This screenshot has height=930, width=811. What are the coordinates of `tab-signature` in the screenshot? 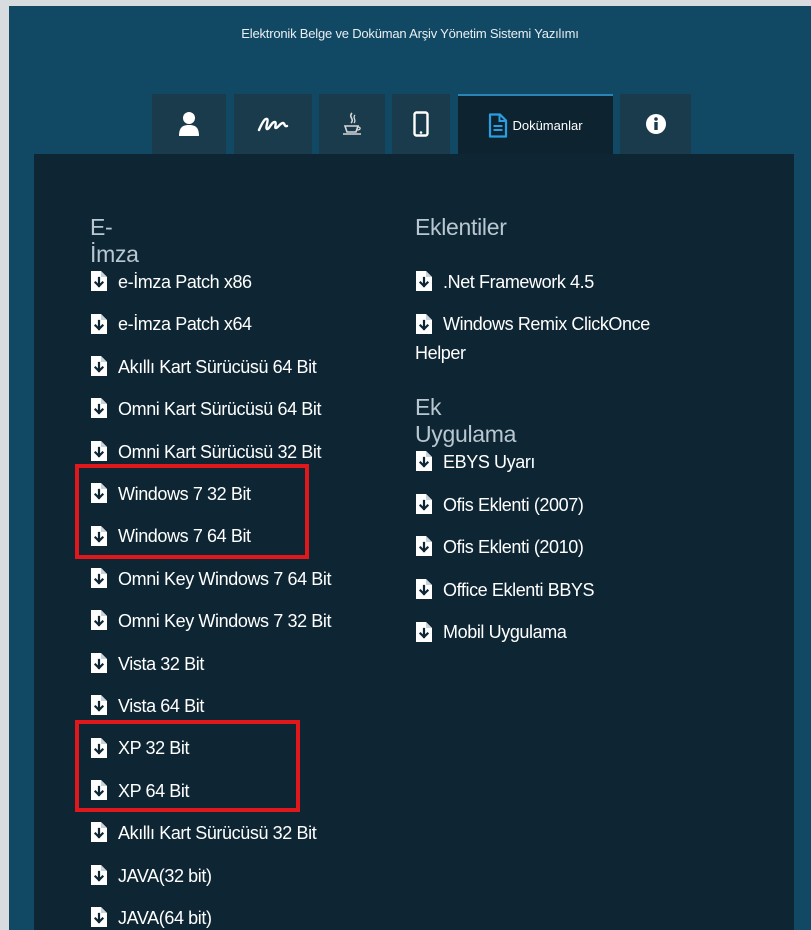 It's located at (273, 124).